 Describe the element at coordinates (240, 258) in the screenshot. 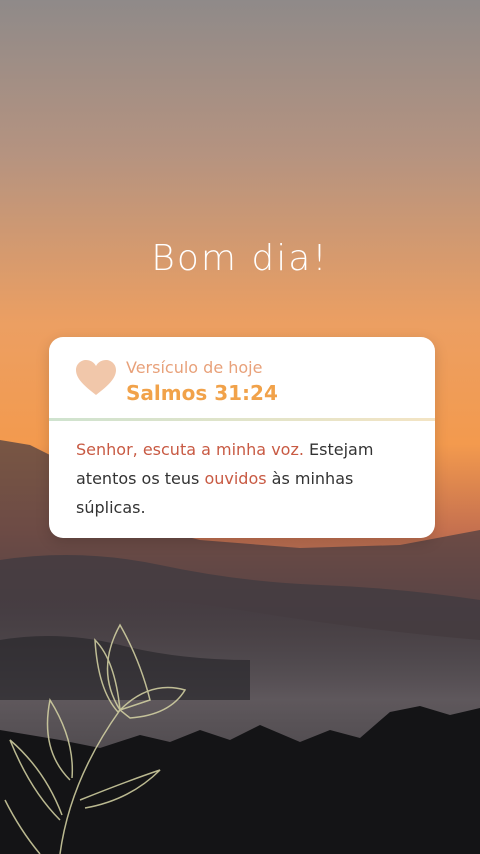

I see `greeting-title: Bom dia!` at that location.